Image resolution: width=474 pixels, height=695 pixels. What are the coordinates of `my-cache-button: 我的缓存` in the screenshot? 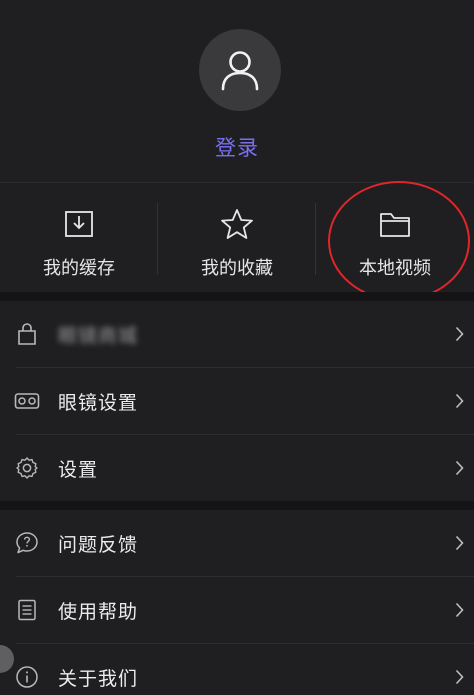 It's located at (79, 238).